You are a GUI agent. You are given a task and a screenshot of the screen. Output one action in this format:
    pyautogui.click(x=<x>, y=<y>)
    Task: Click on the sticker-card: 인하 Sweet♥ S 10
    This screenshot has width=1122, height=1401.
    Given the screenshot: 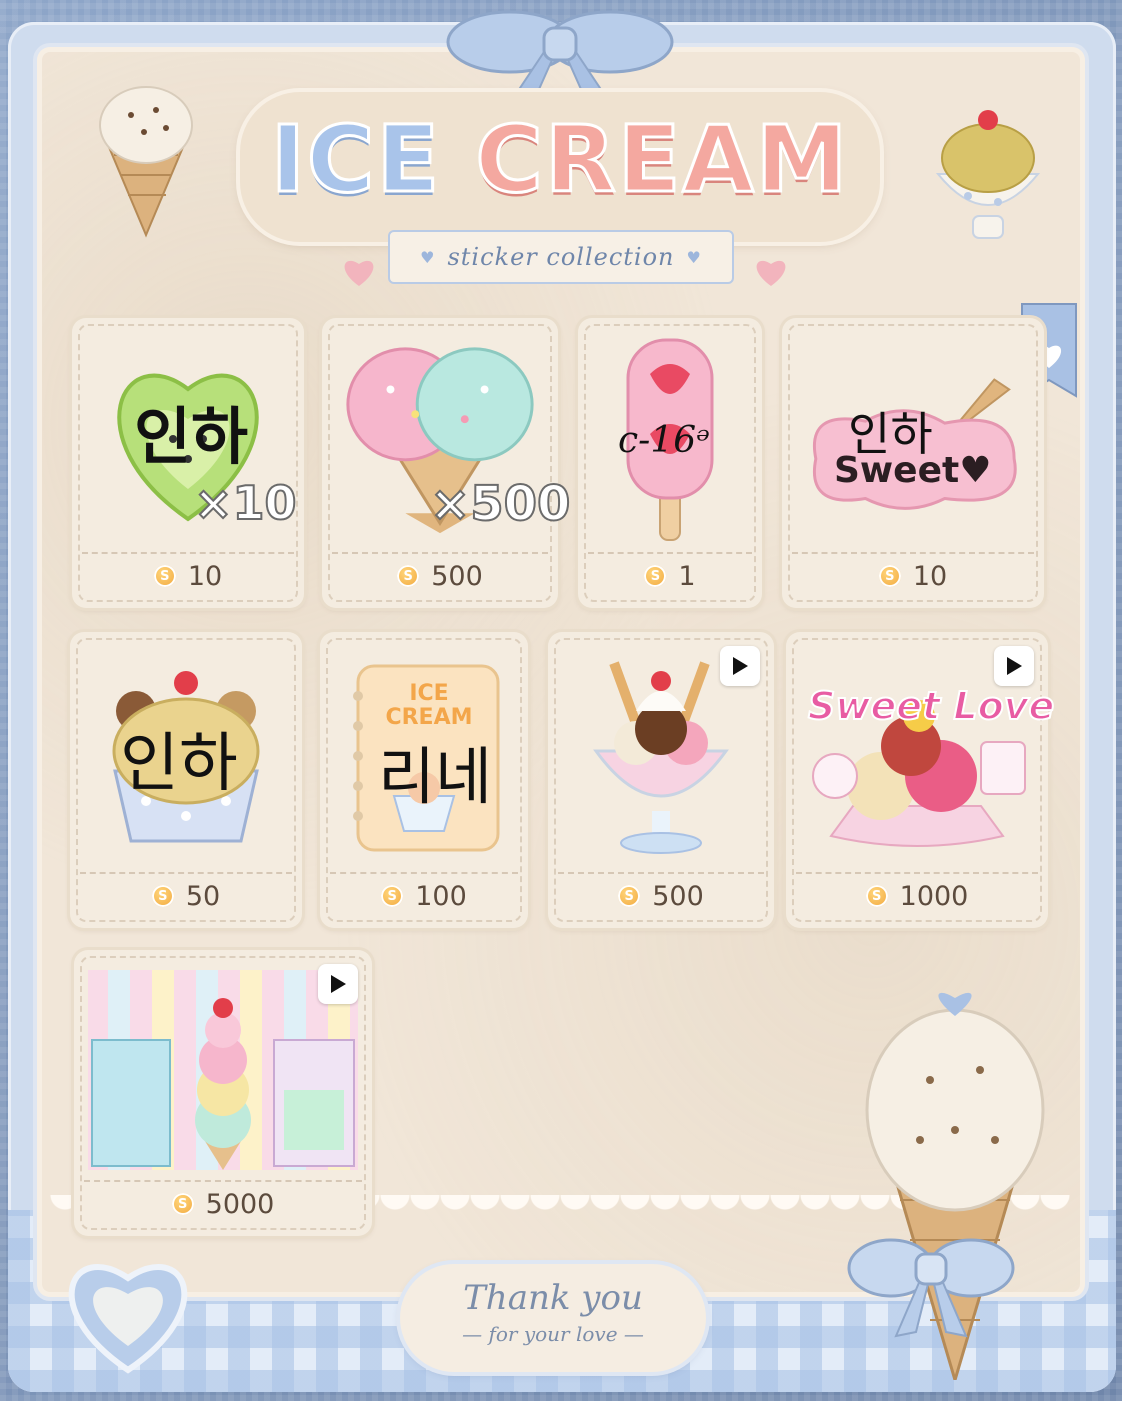 What is the action you would take?
    pyautogui.click(x=913, y=463)
    